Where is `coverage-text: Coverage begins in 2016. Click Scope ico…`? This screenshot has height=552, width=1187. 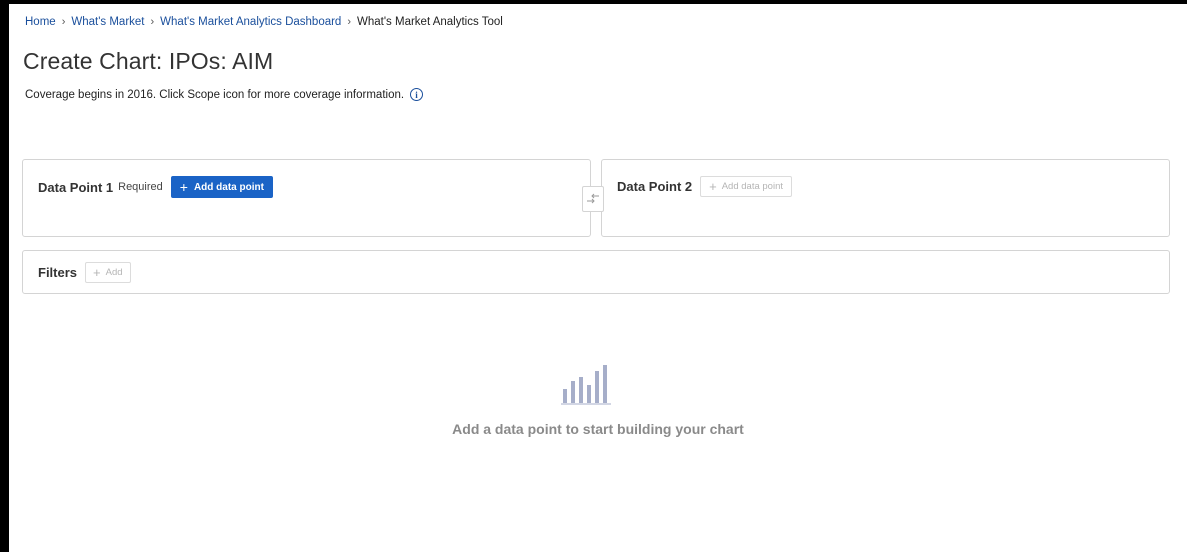
coverage-text: Coverage begins in 2016. Click Scope ico… is located at coordinates (215, 94).